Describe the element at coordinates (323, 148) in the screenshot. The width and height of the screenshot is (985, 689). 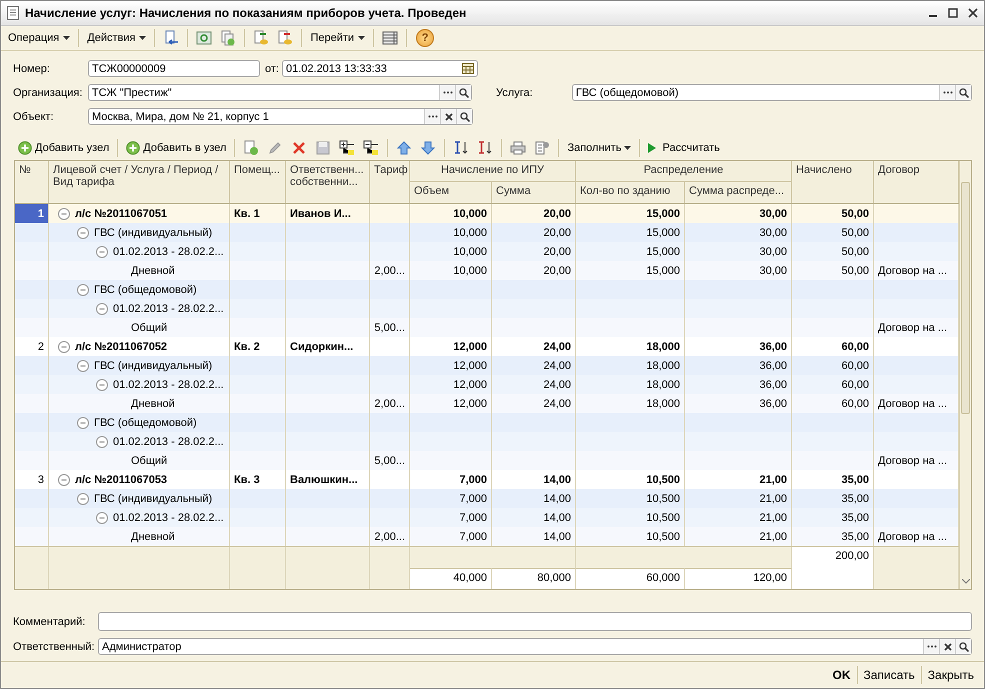
I see `save-icon` at that location.